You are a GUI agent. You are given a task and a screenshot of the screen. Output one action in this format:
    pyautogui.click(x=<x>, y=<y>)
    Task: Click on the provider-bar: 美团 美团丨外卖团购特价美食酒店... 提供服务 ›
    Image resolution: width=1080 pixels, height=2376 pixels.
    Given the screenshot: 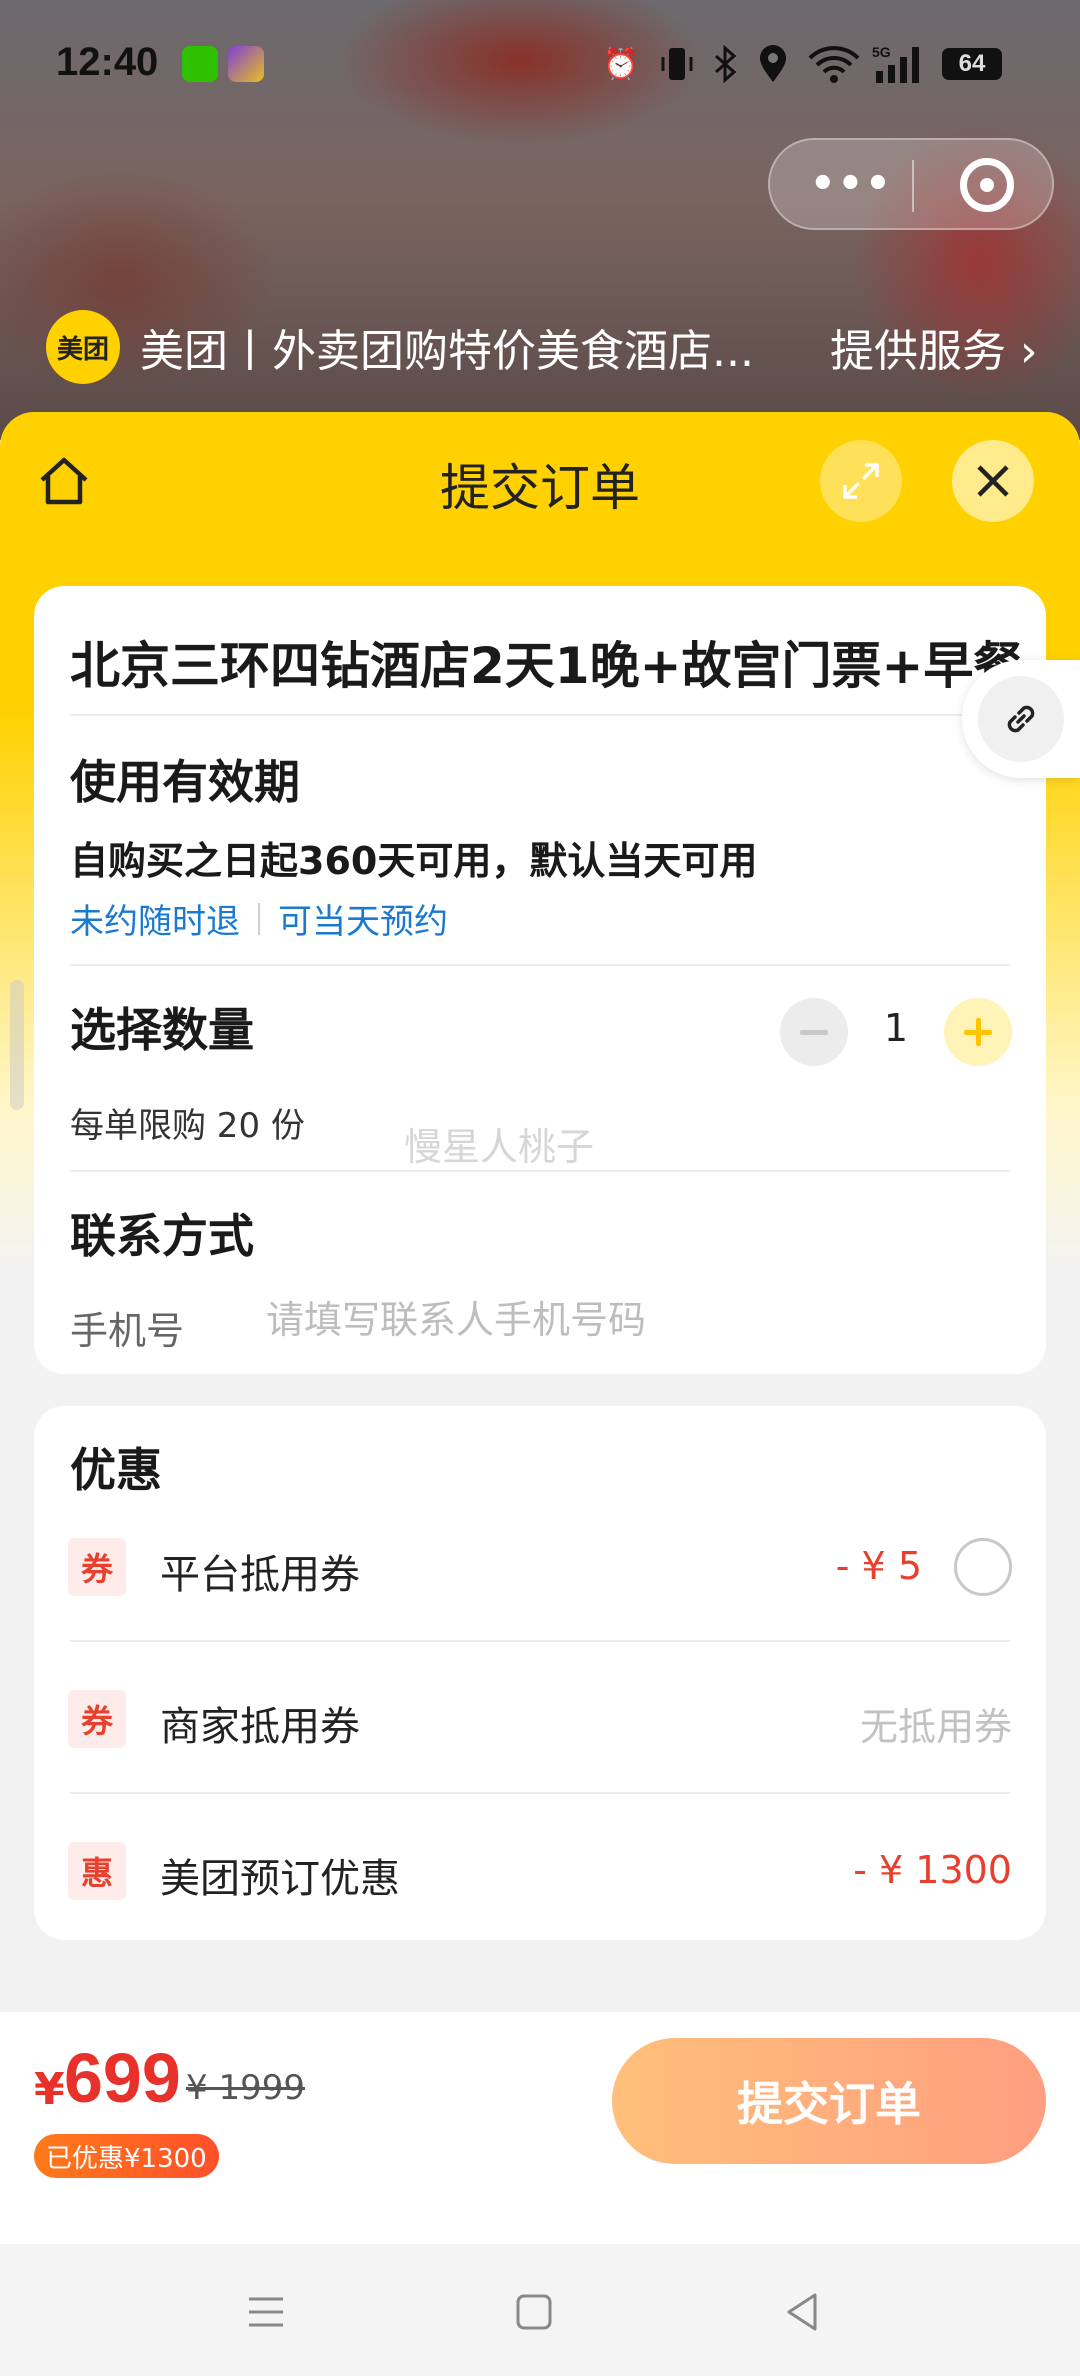 What is the action you would take?
    pyautogui.click(x=546, y=347)
    